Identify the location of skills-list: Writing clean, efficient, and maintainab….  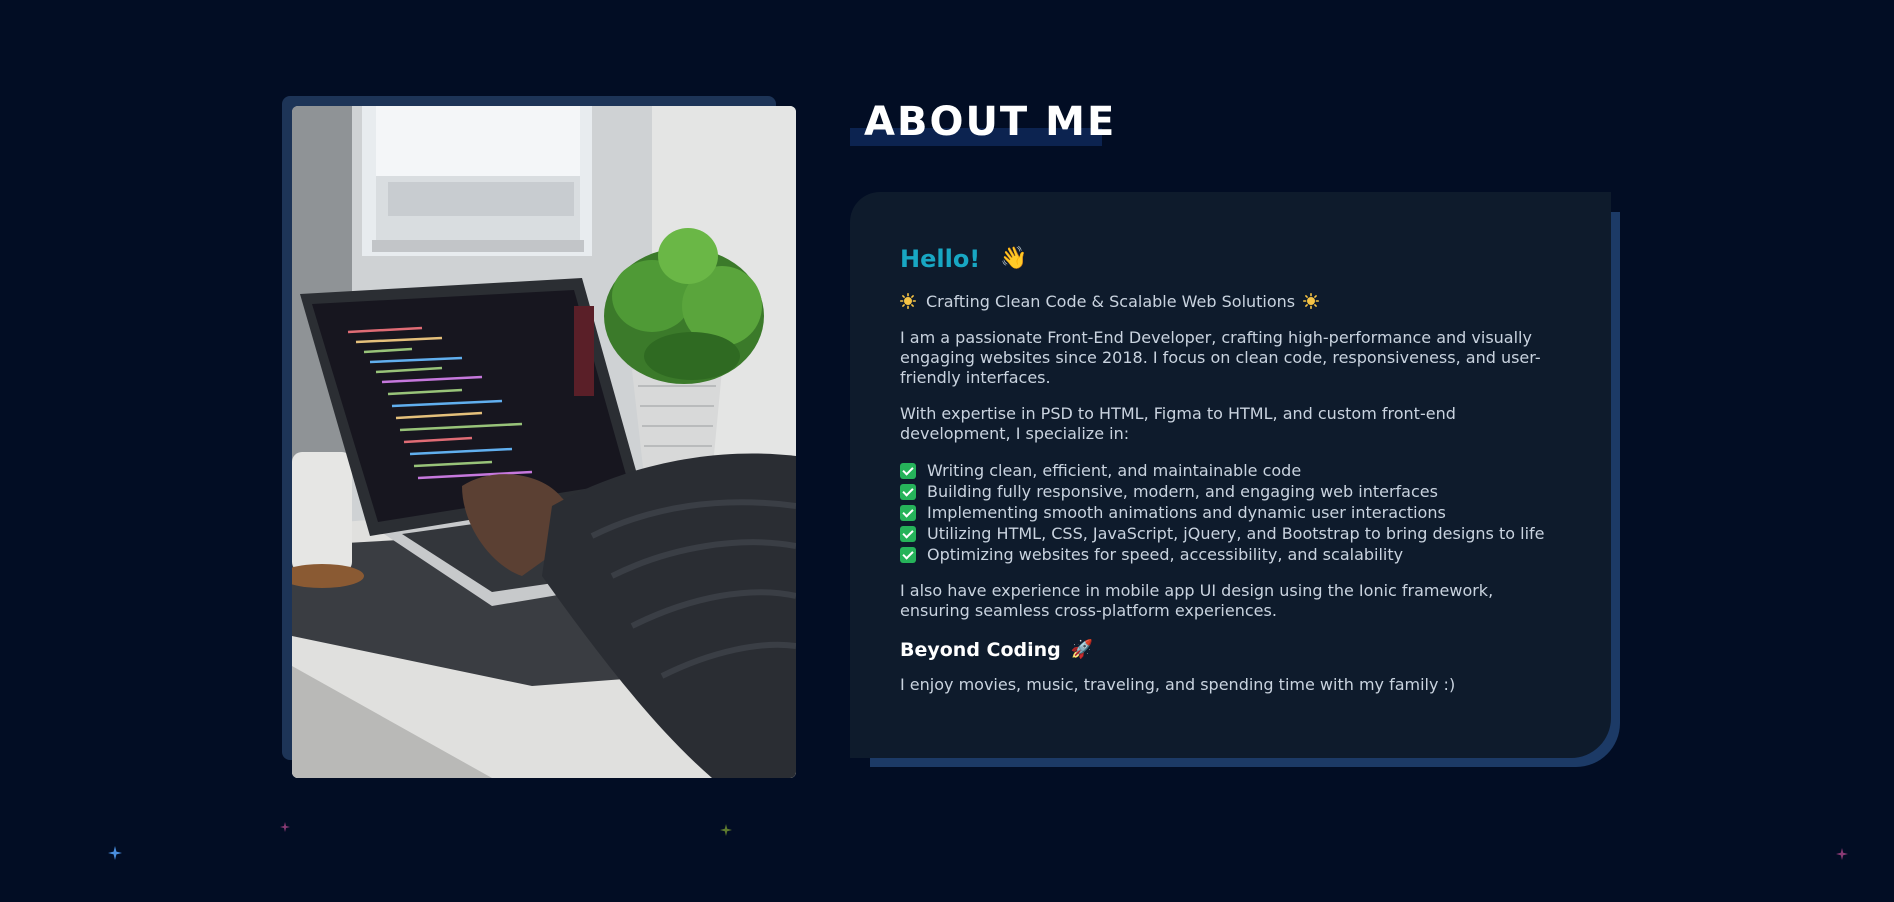
(1230, 512).